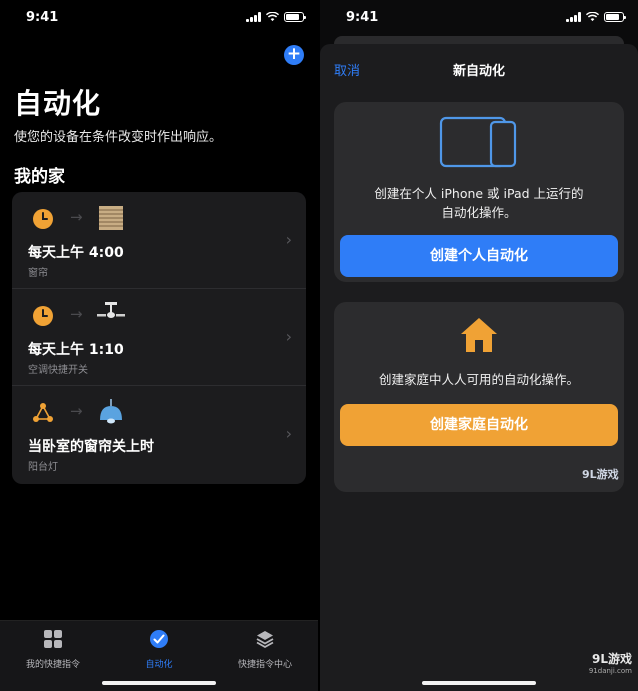  Describe the element at coordinates (478, 71) in the screenshot. I see `sheet-title: 新自动化` at that location.